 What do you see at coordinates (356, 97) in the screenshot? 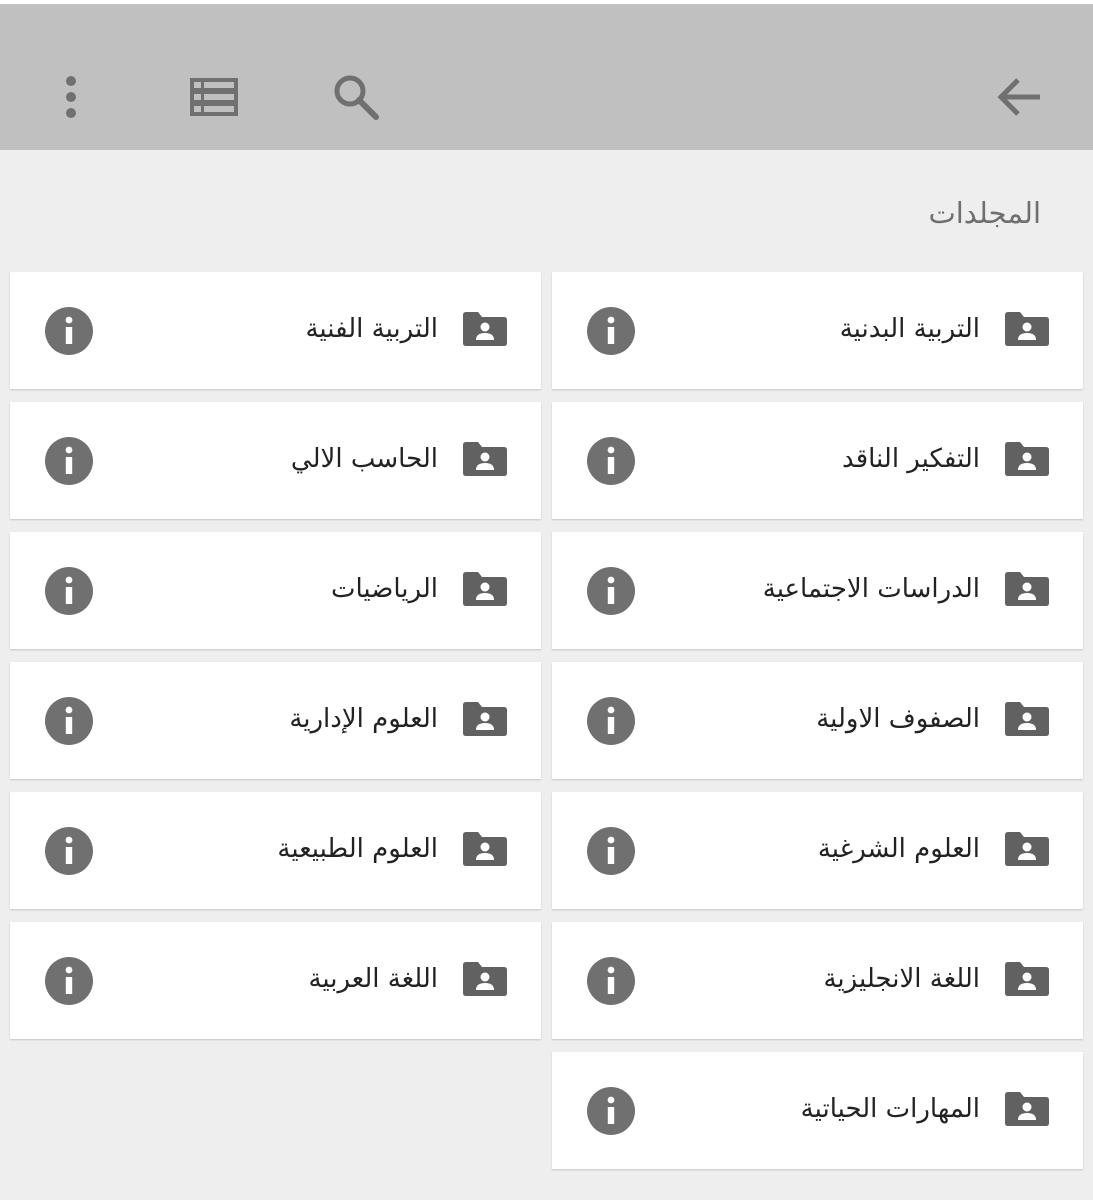
I see `search-icon` at bounding box center [356, 97].